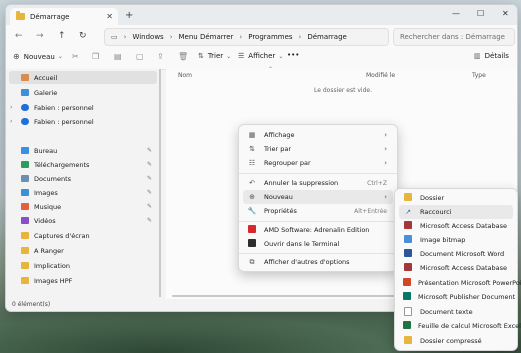  I want to click on new-tab-button: +, so click(129, 15).